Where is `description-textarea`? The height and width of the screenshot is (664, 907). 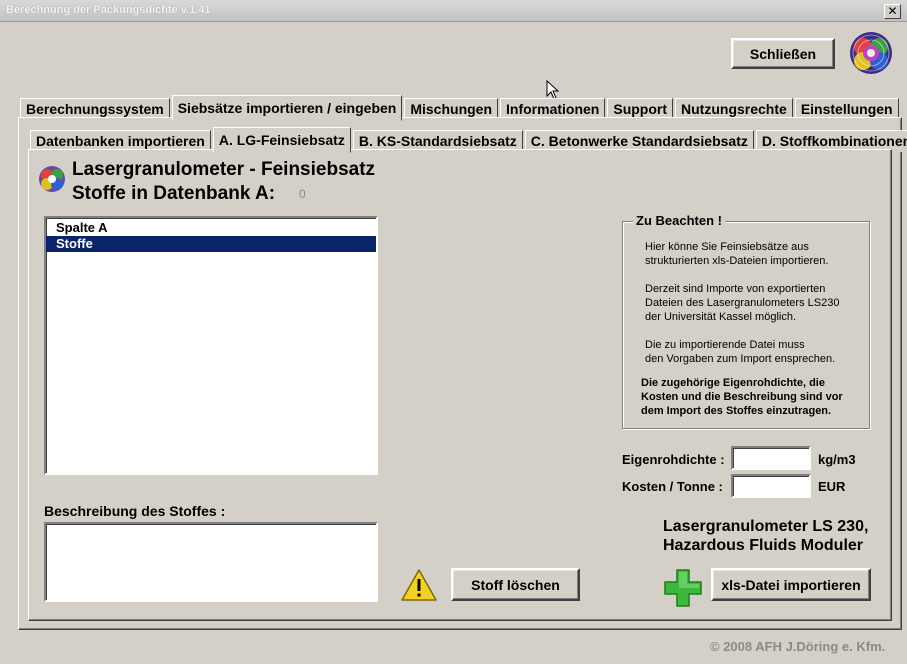
description-textarea is located at coordinates (211, 562).